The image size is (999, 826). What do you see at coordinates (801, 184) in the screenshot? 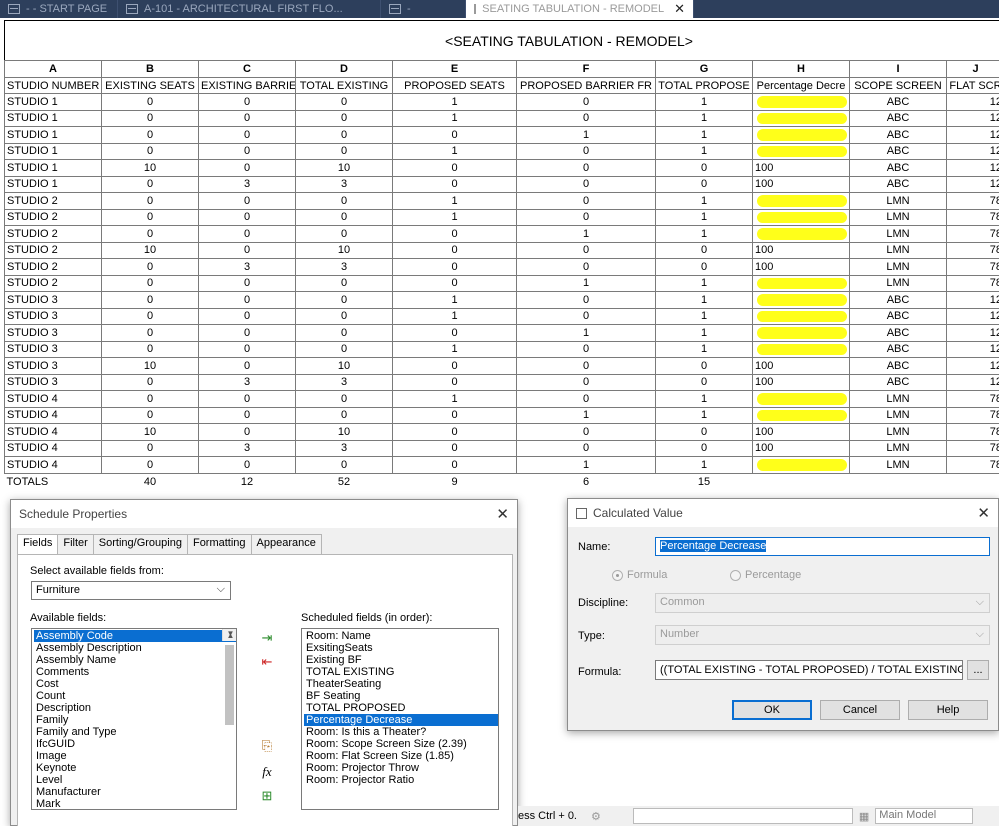
I see `table-cell: 100` at bounding box center [801, 184].